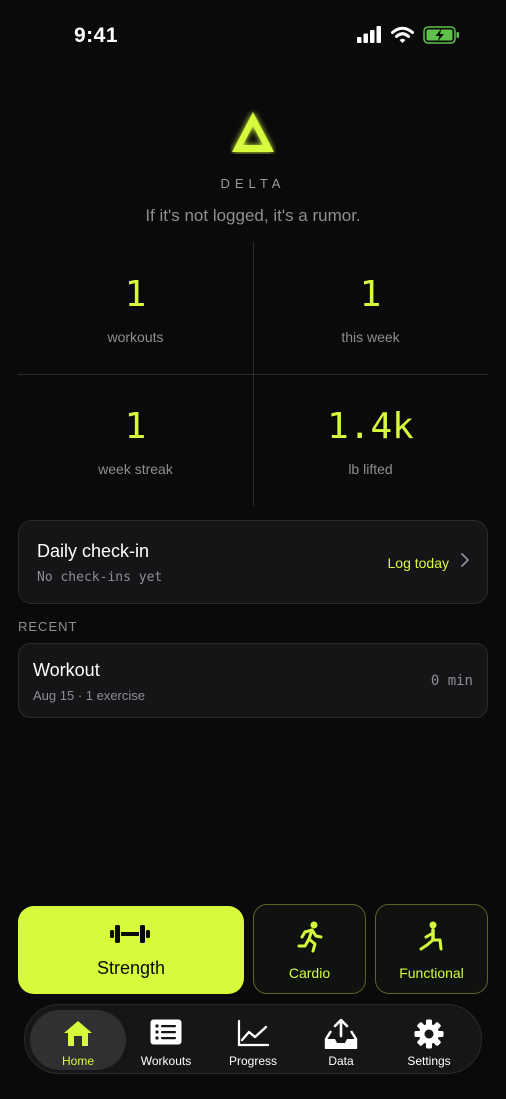  Describe the element at coordinates (78, 1033) in the screenshot. I see `home-icon` at that location.